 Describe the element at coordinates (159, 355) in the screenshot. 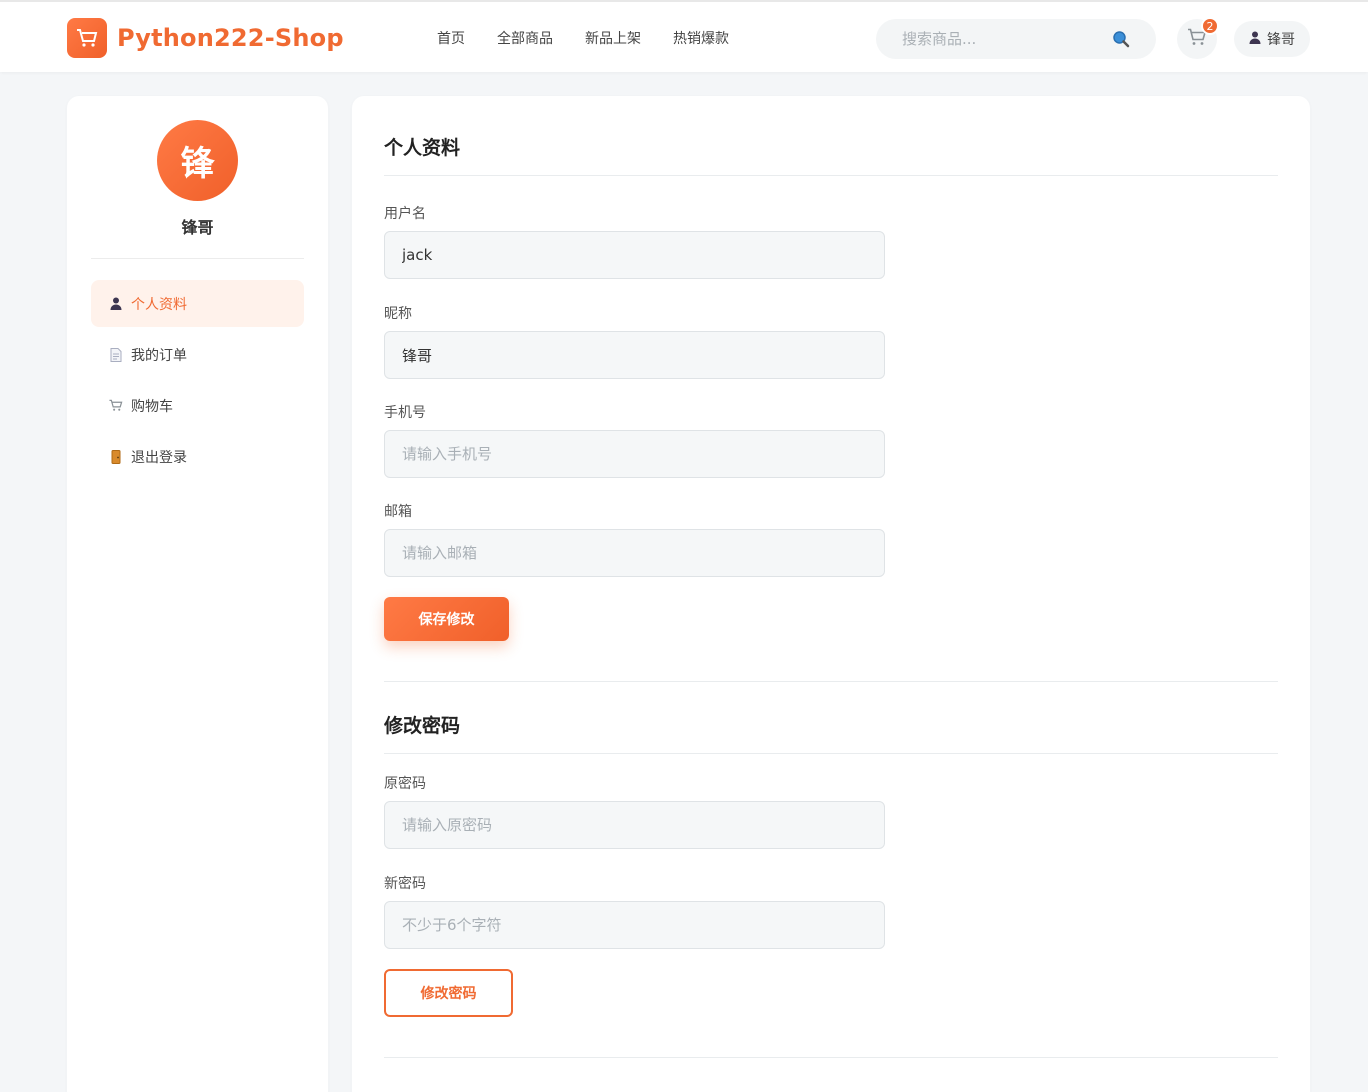

I see `sidebar-item-label: 我的订单` at that location.